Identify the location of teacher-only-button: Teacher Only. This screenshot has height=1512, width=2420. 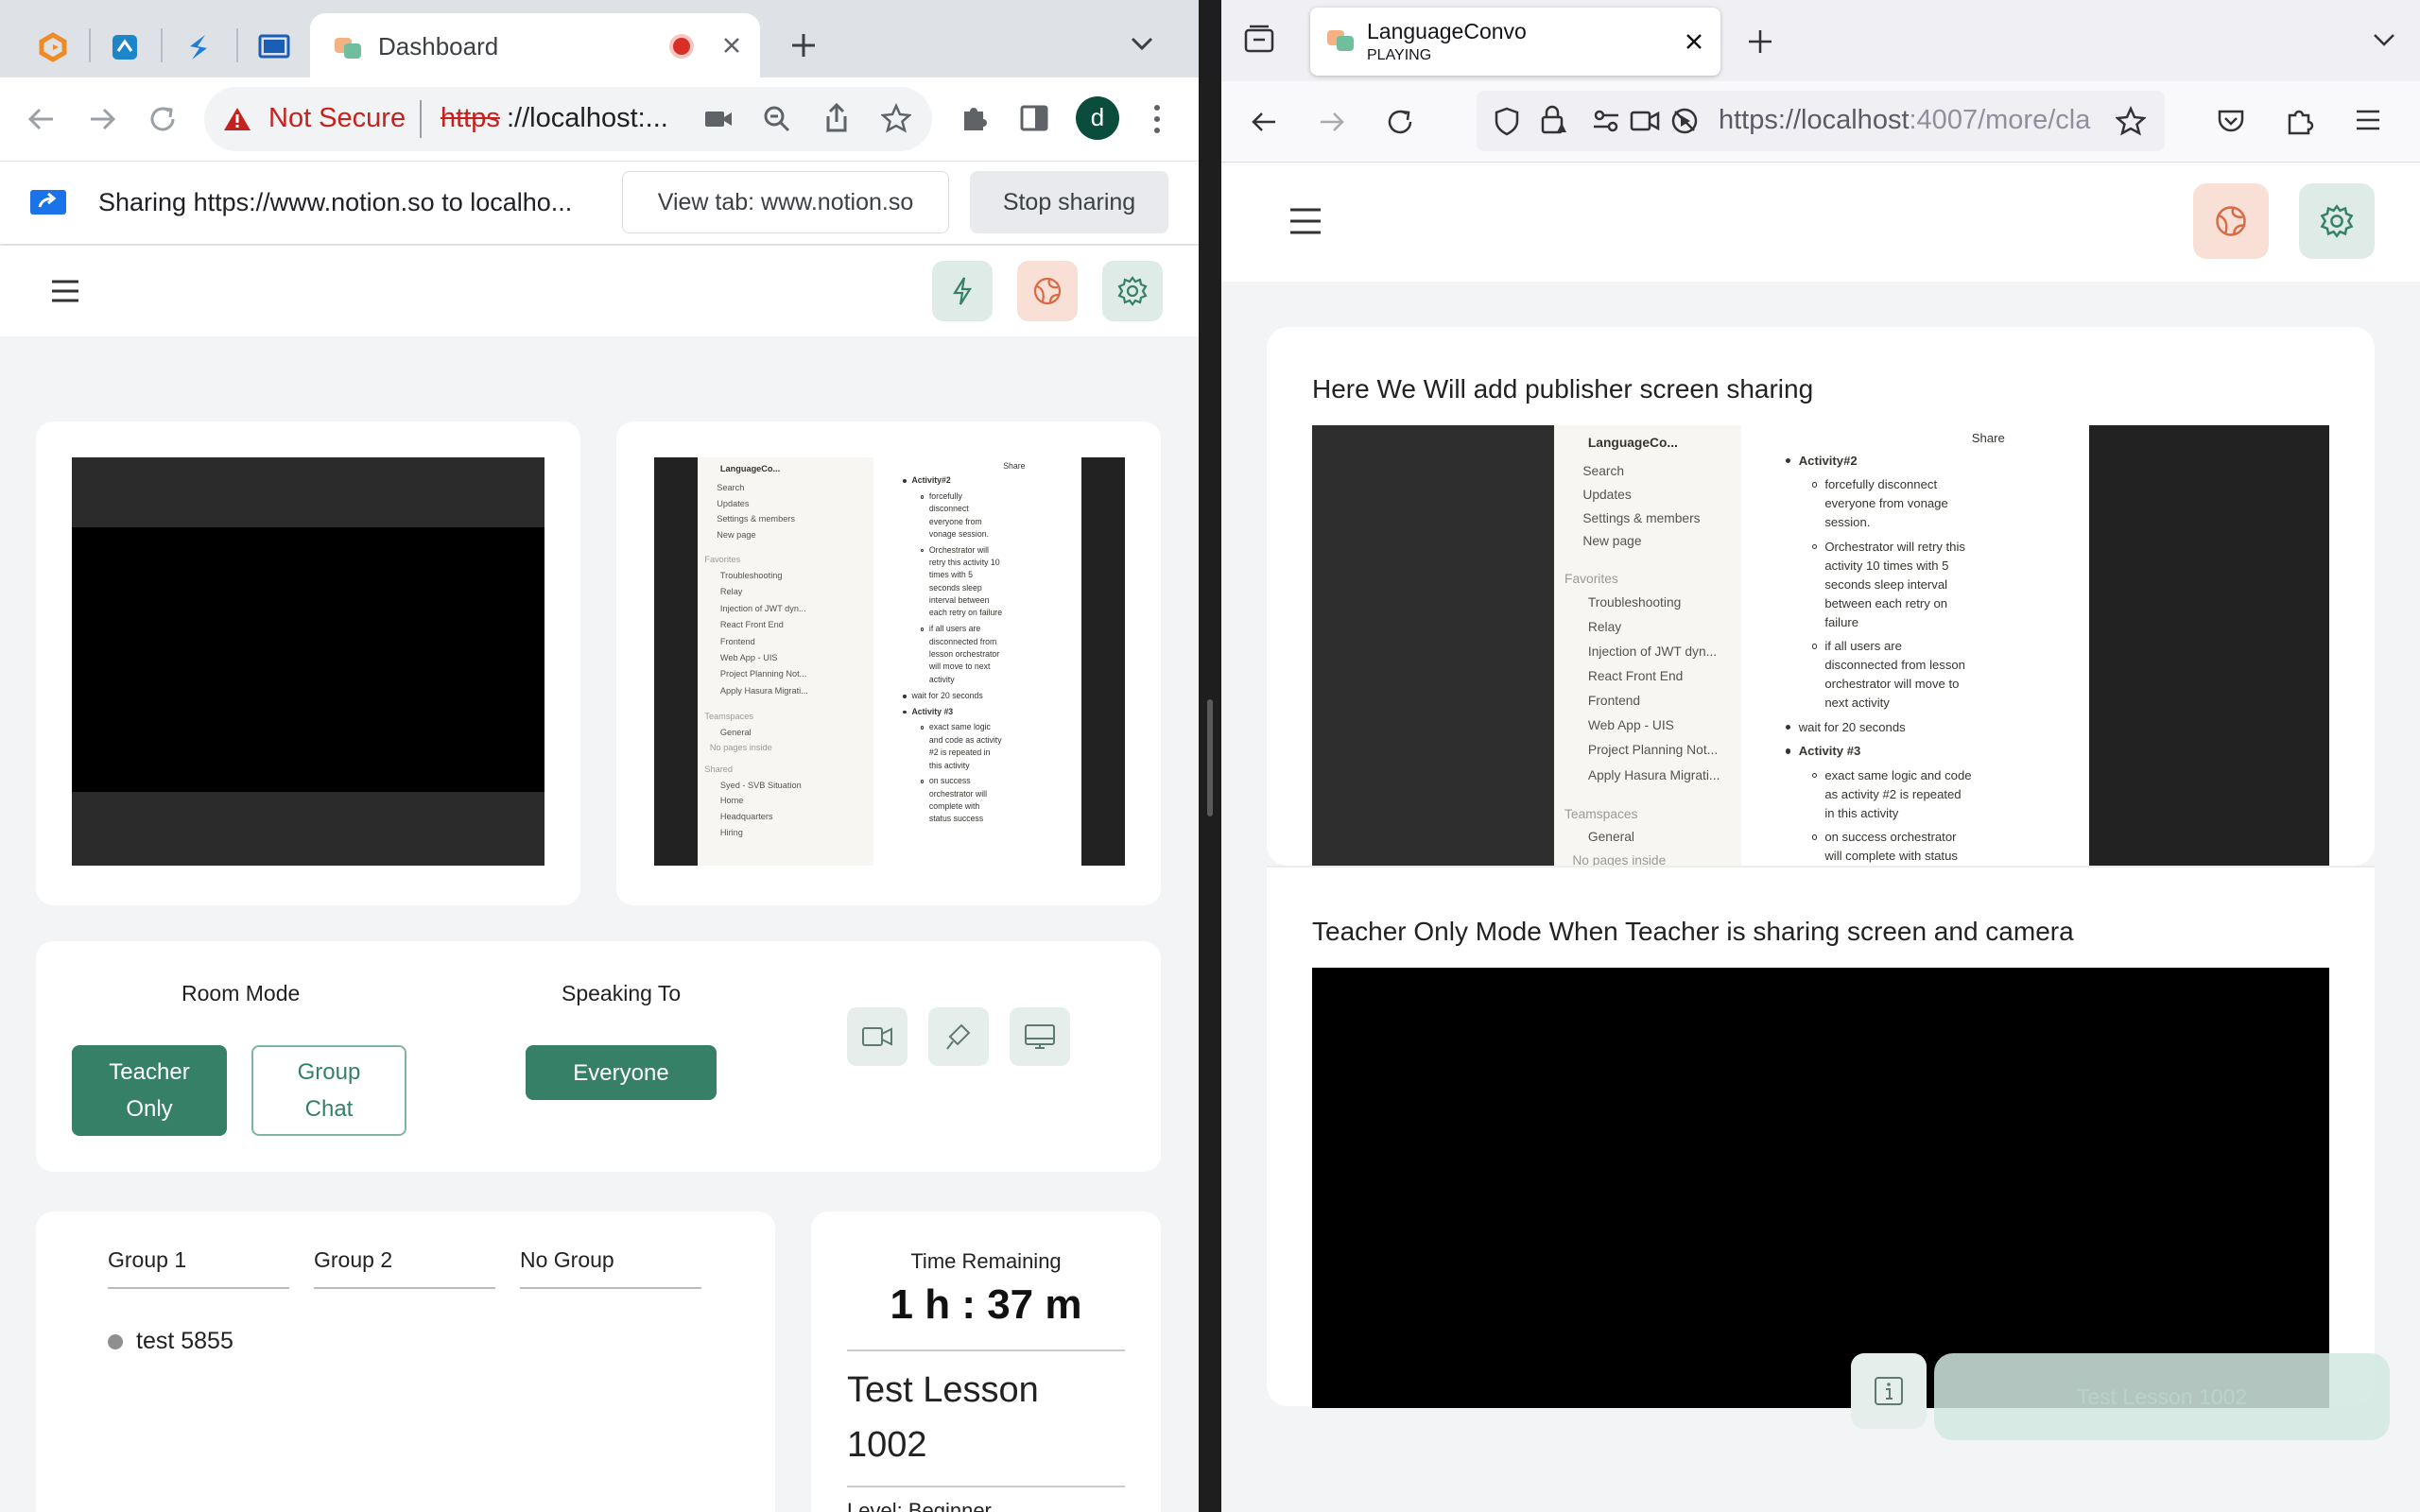
(149, 1090).